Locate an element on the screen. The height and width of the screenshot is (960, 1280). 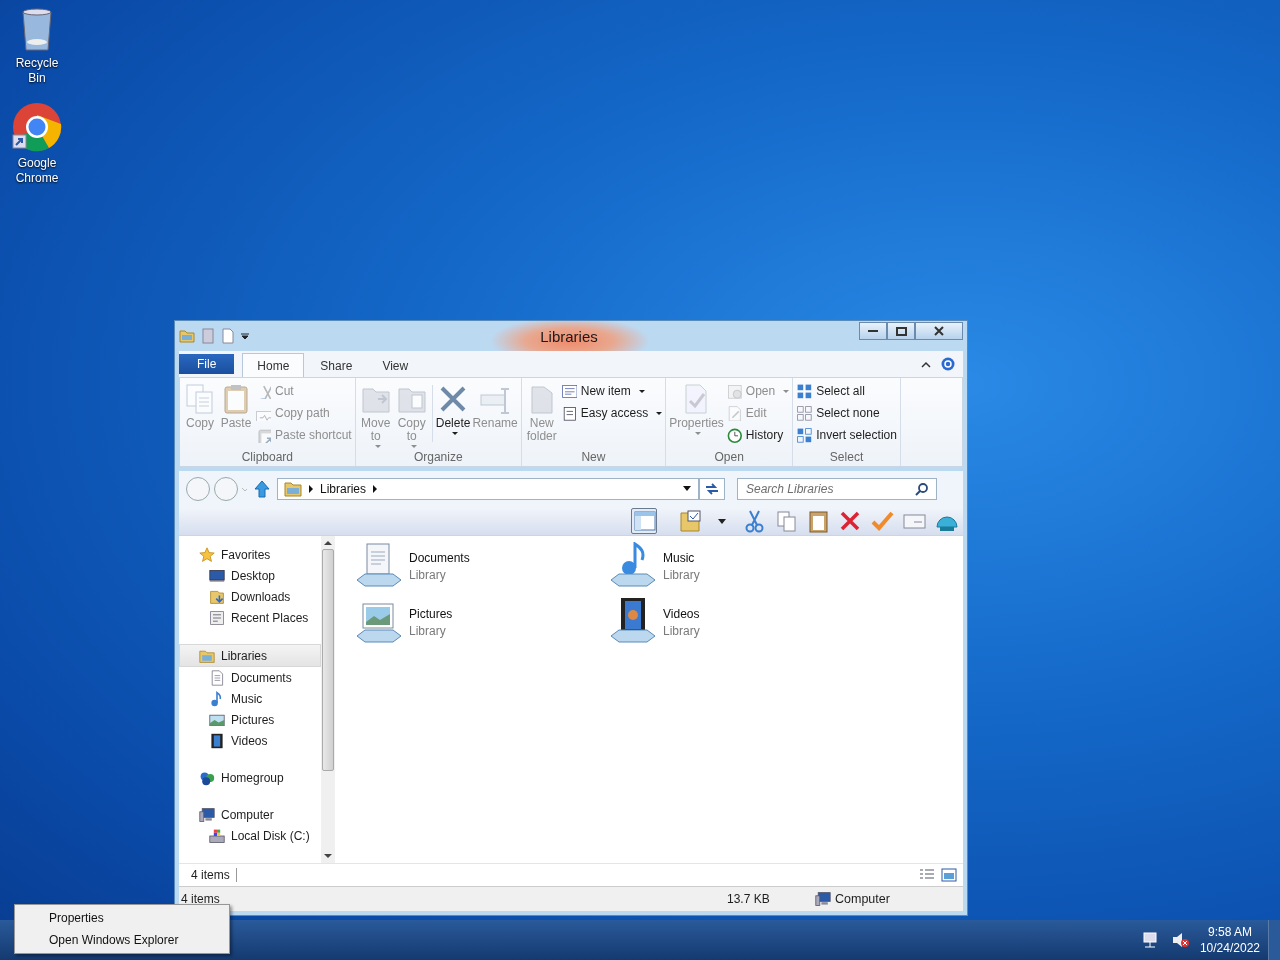
size-text: 13.7 KB is located at coordinates (749, 899).